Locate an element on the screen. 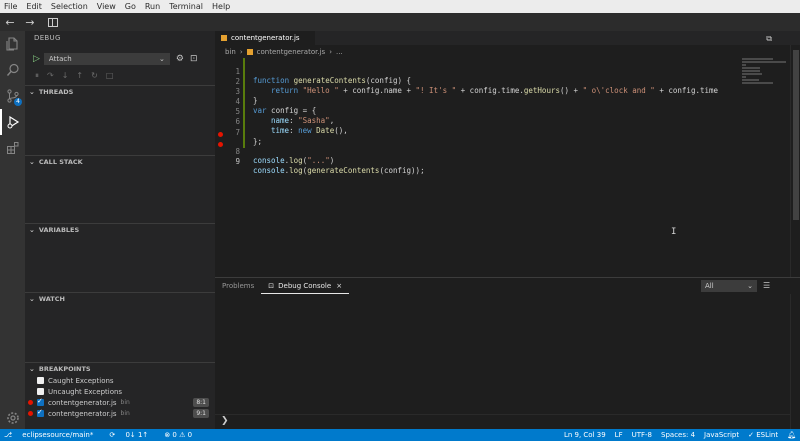 The image size is (800, 441). encoding-status: UTF-8 is located at coordinates (642, 435).